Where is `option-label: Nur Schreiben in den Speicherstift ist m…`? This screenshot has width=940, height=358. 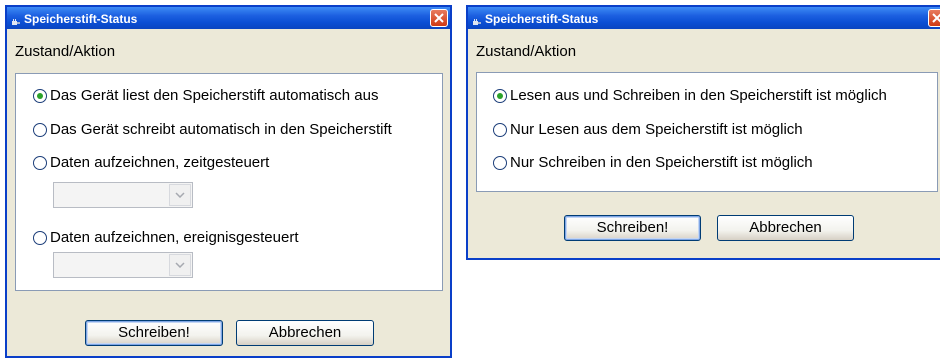 option-label: Nur Schreiben in den Speicherstift ist m… is located at coordinates (661, 162).